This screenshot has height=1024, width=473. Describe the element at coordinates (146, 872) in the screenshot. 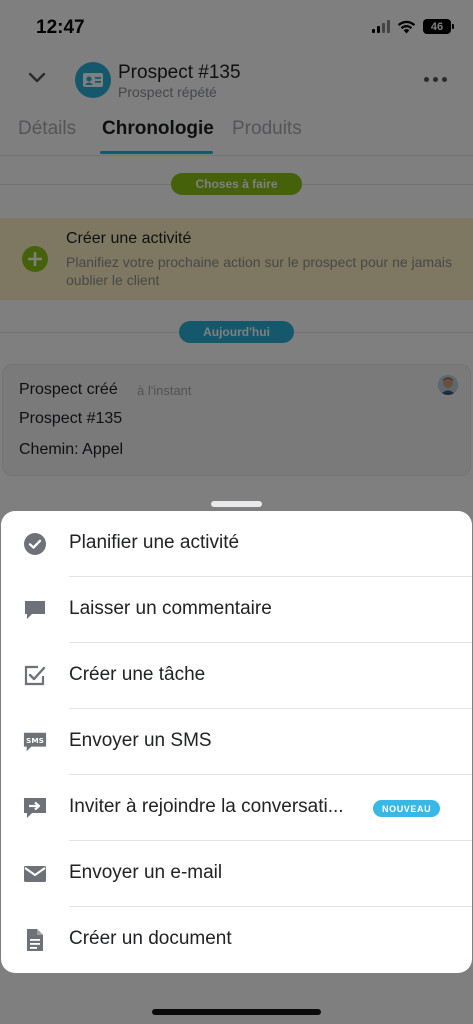

I see `action-label: Envoyer un e-mail` at that location.